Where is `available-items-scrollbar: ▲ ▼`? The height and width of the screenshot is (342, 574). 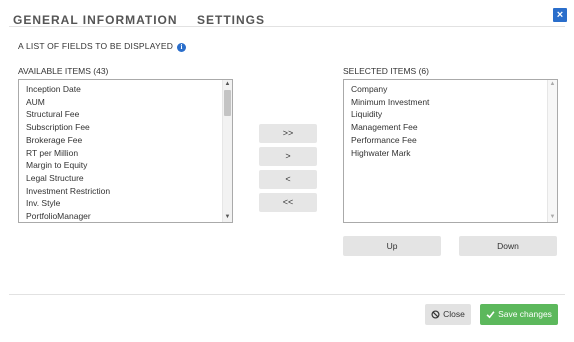
available-items-scrollbar: ▲ ▼ is located at coordinates (227, 151).